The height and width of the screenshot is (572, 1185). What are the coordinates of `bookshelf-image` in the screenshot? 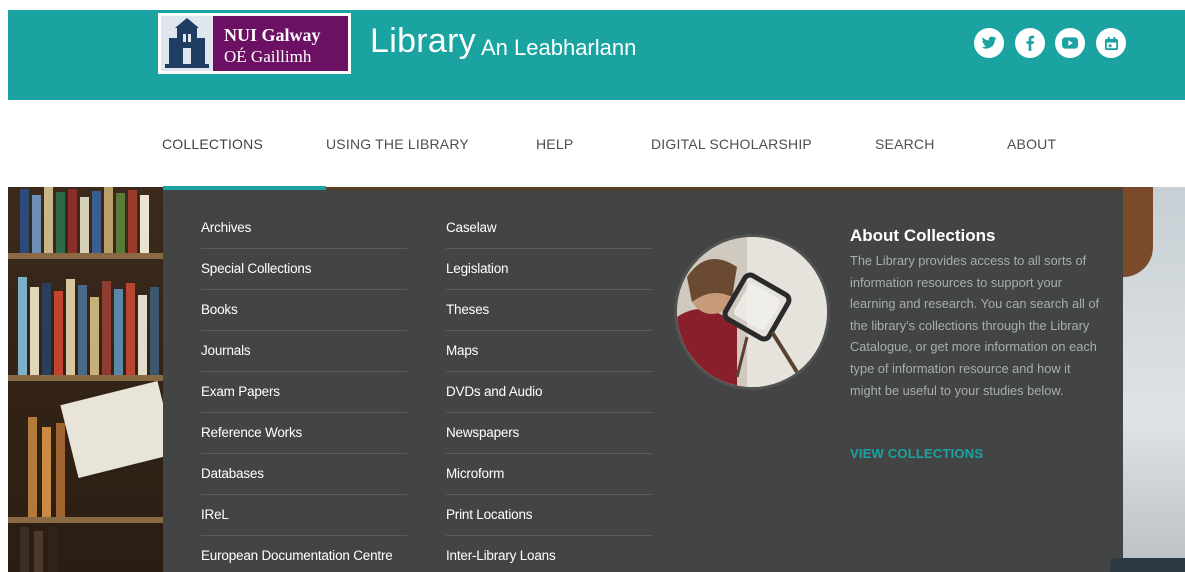 It's located at (92, 379).